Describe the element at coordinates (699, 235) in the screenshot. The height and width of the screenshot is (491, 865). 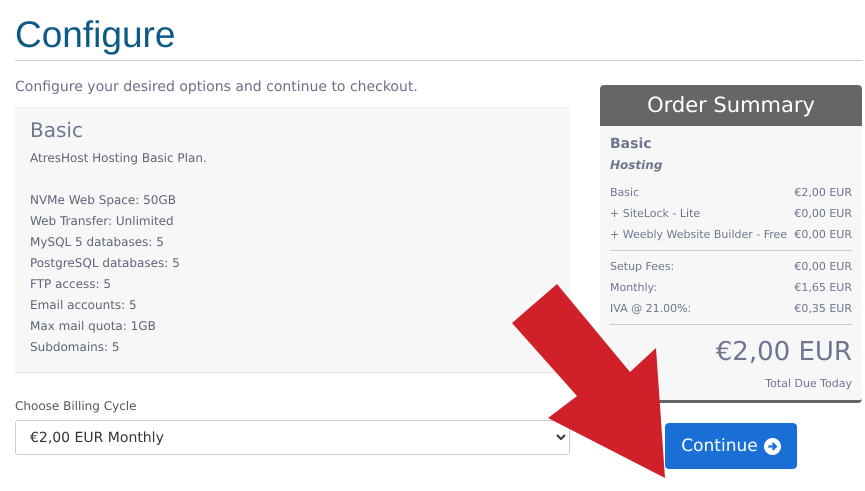
I see `item-label: + Weebly Website Builder - Free` at that location.